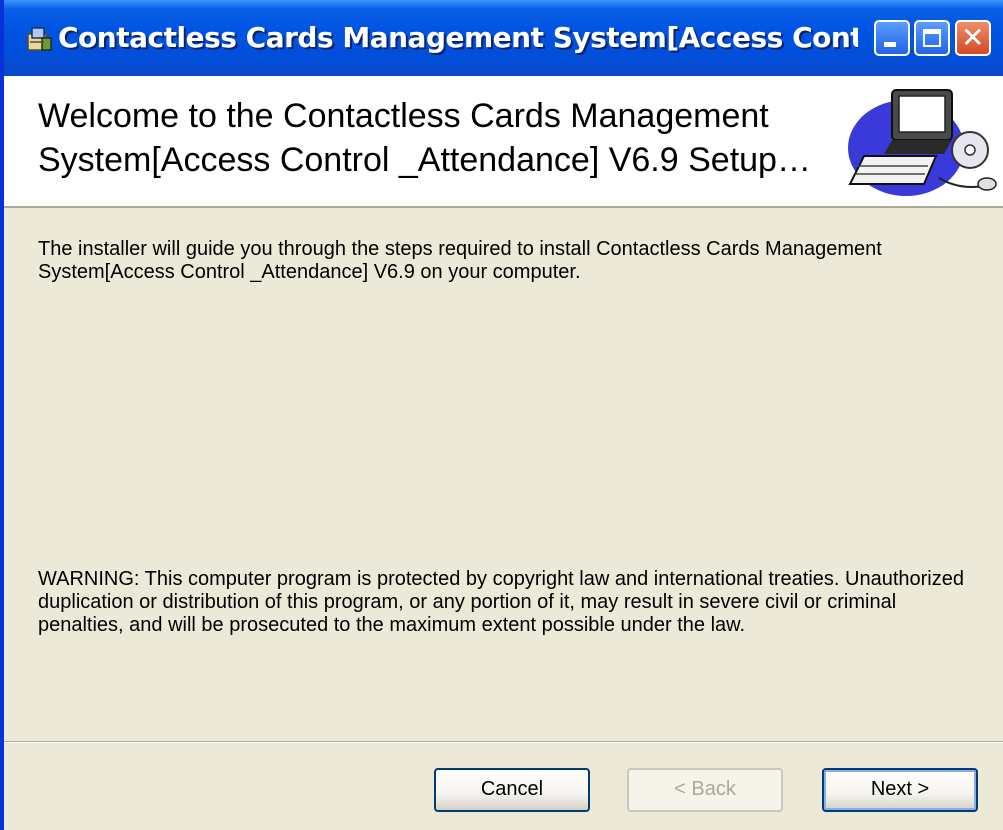  Describe the element at coordinates (503, 742) in the screenshot. I see `button-divider` at that location.